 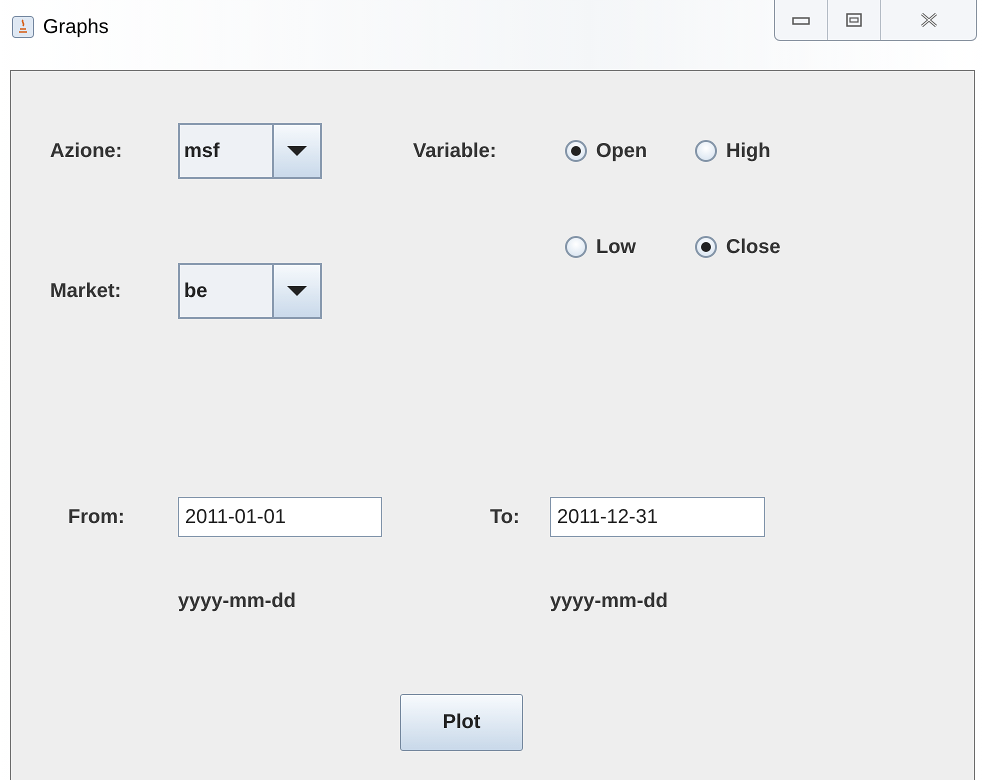 What do you see at coordinates (801, 20) in the screenshot?
I see `minimize-icon` at bounding box center [801, 20].